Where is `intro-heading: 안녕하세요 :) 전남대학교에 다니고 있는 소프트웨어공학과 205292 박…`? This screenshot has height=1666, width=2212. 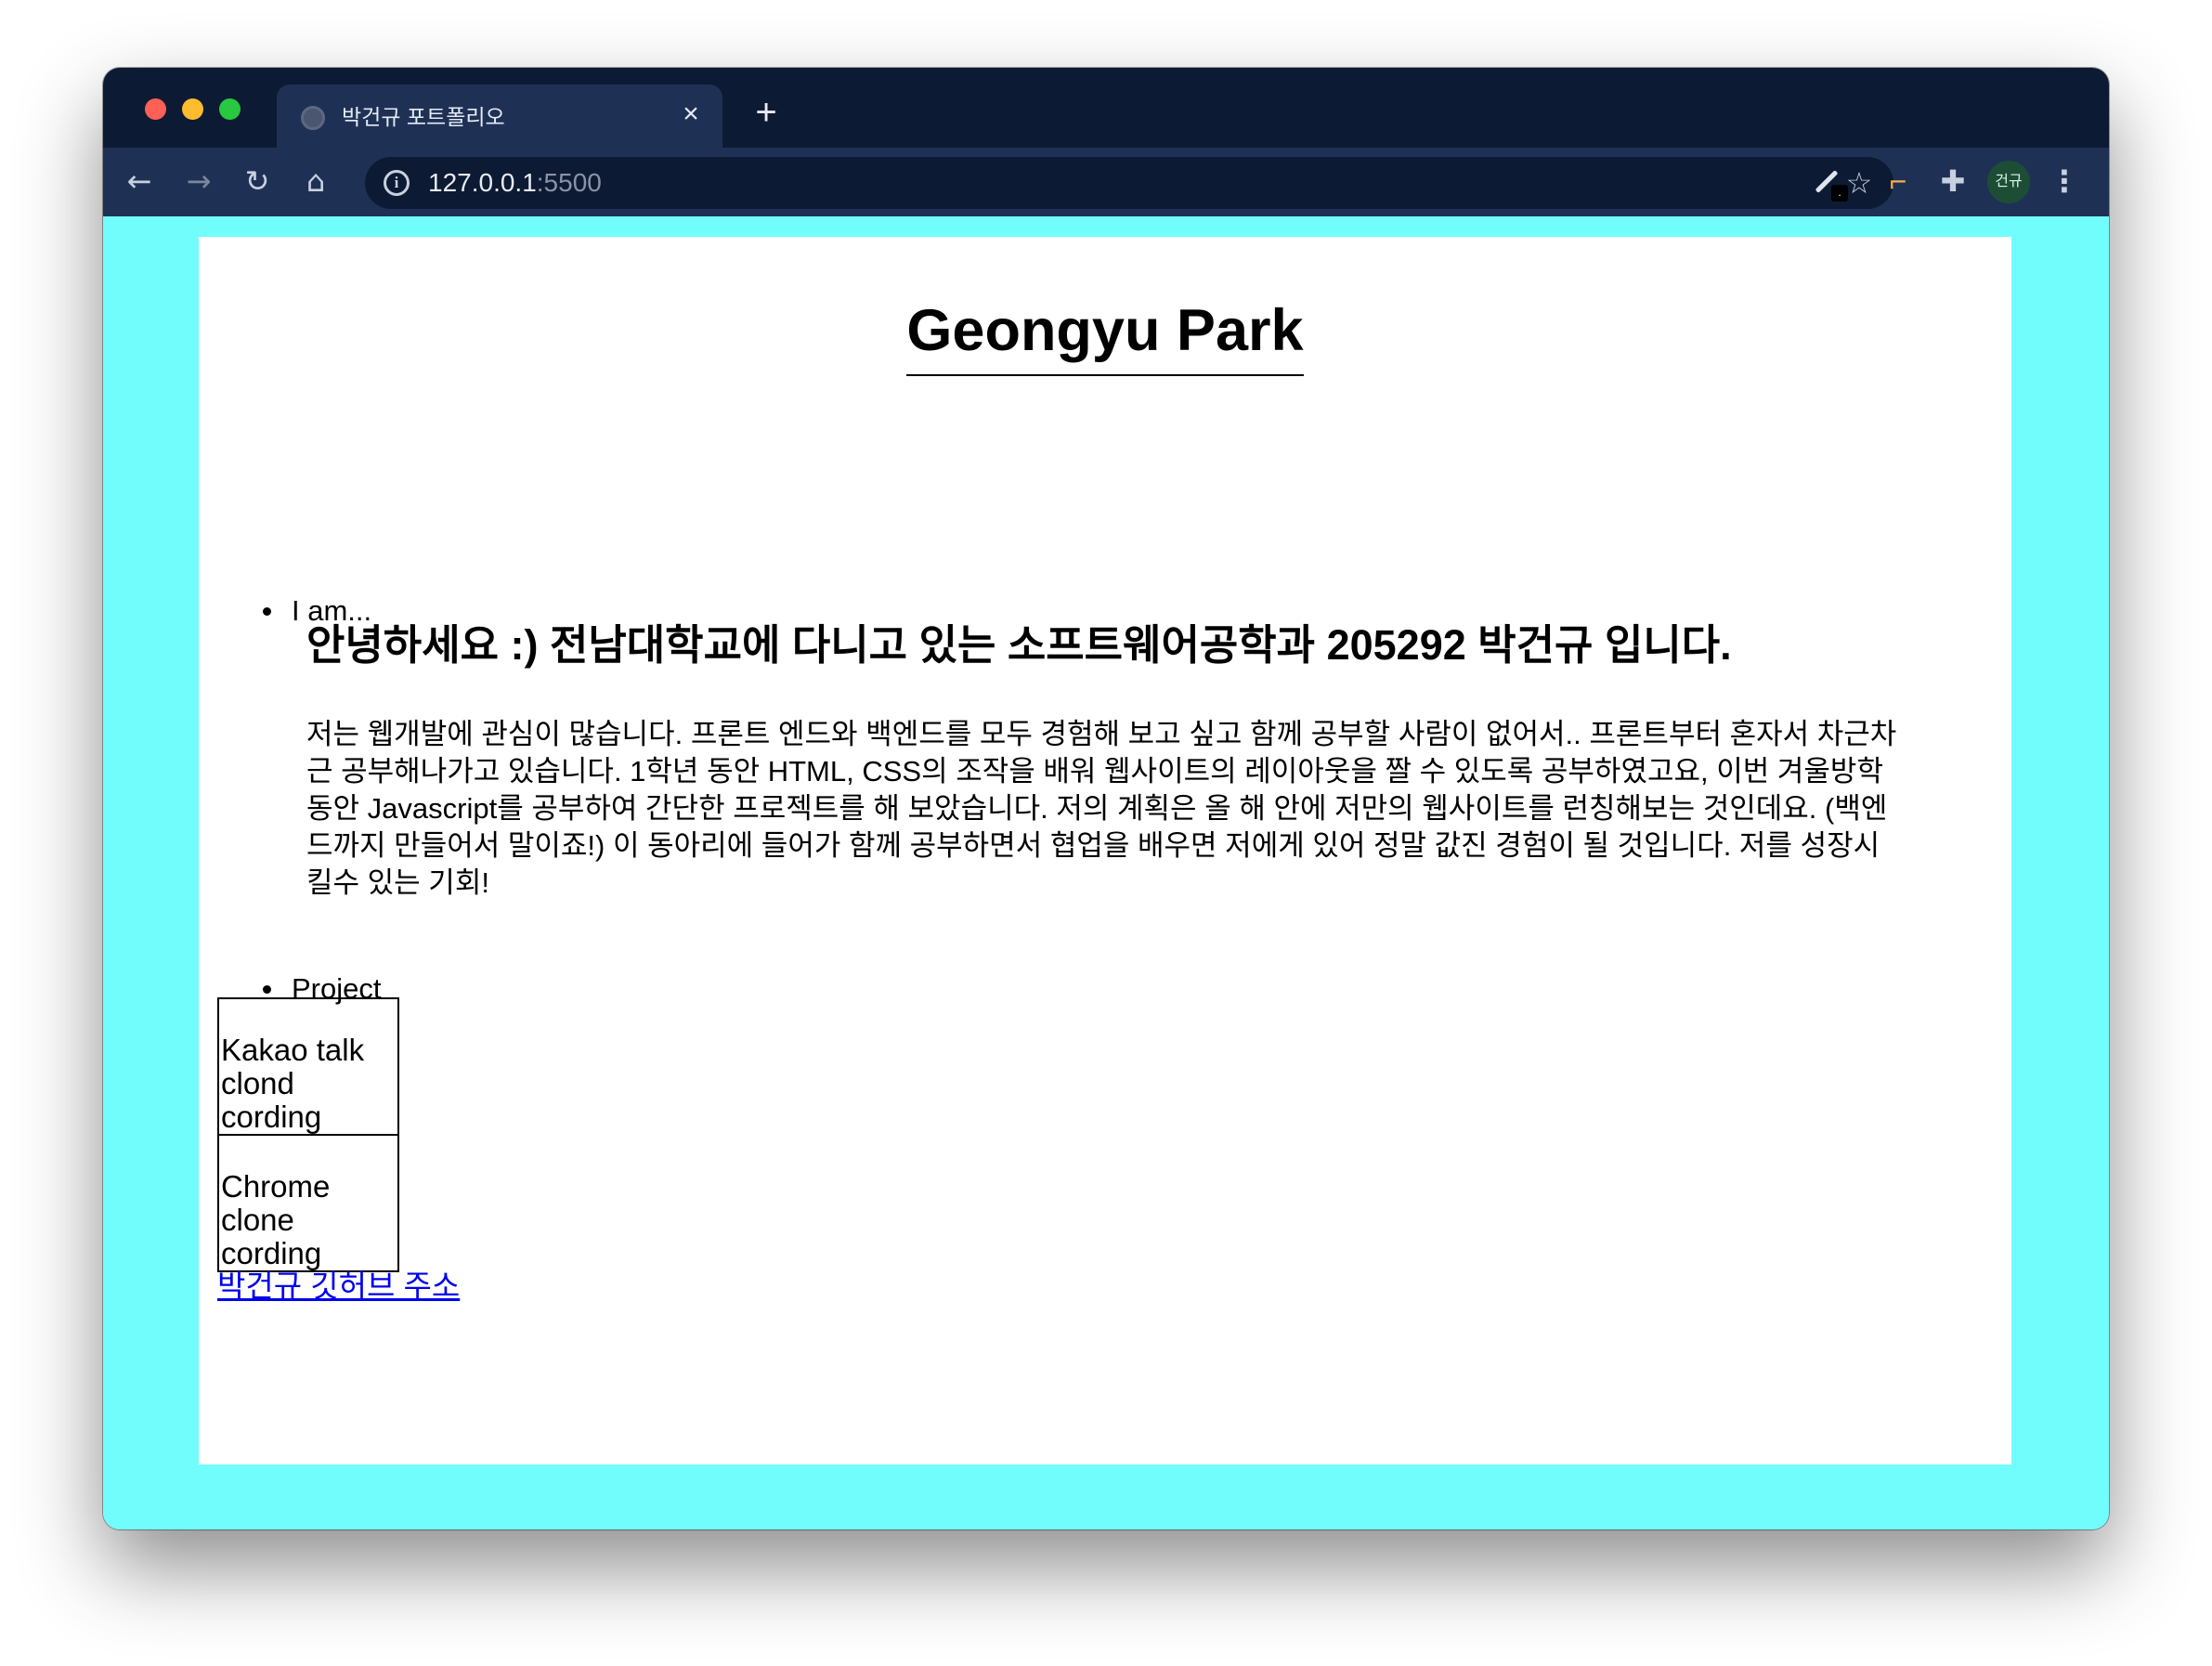 intro-heading: 안녕하세요 :) 전남대학교에 다니고 있는 소프트웨어공학과 205292 박… is located at coordinates (1019, 645).